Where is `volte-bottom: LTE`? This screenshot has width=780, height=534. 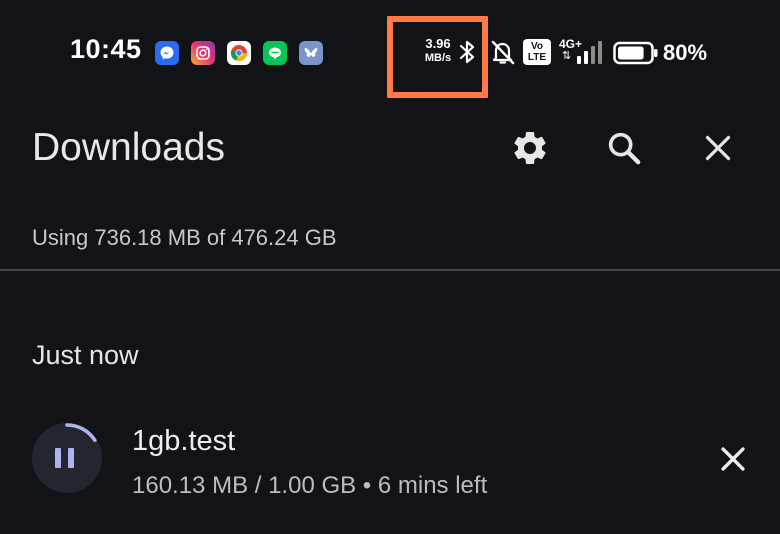 volte-bottom: LTE is located at coordinates (537, 57).